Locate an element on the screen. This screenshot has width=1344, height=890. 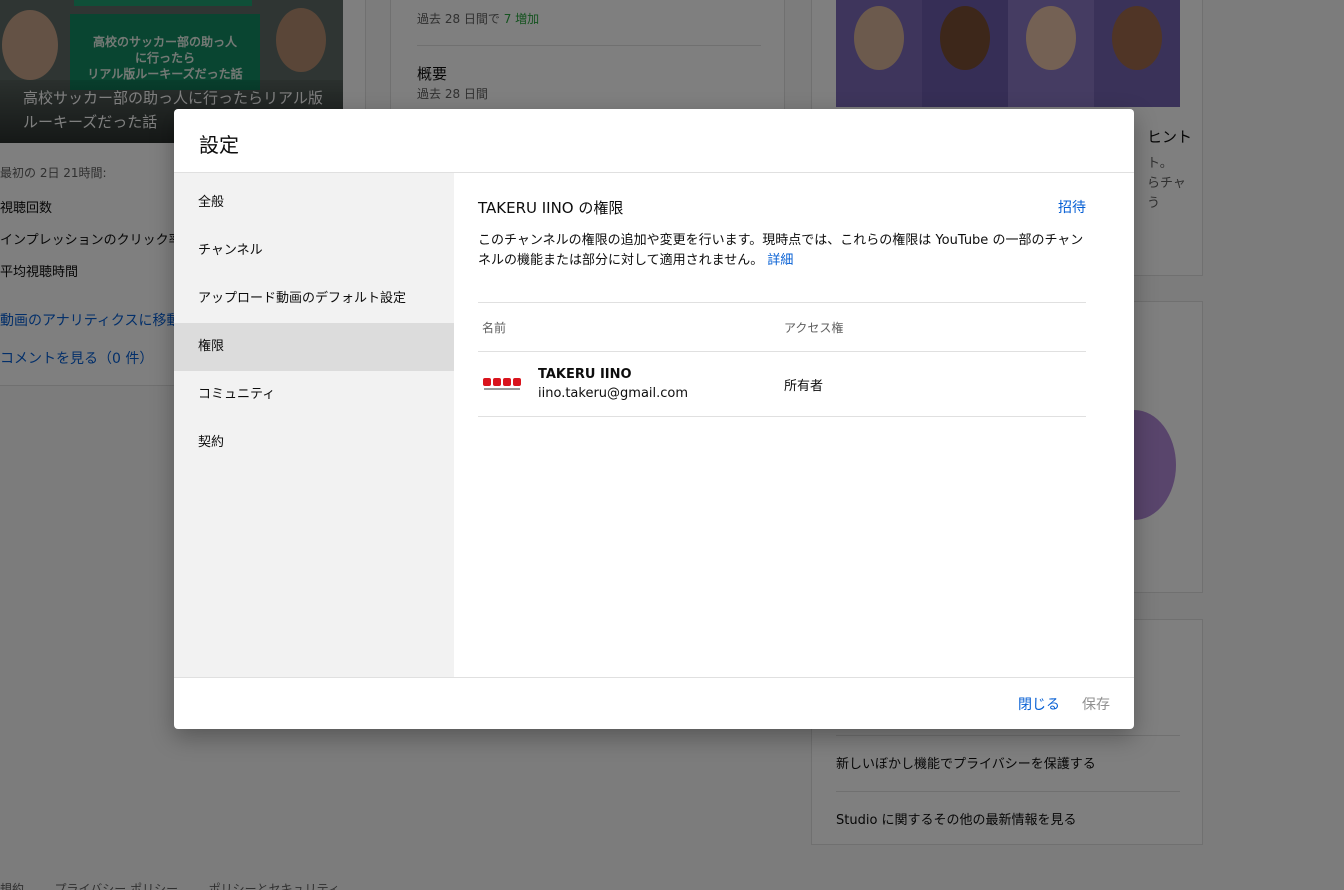
dialog-header: 設定 is located at coordinates (654, 141).